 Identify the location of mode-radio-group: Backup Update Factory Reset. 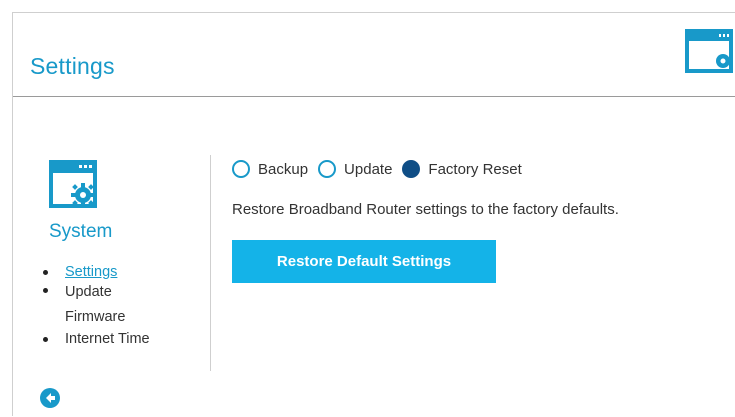
(482, 169).